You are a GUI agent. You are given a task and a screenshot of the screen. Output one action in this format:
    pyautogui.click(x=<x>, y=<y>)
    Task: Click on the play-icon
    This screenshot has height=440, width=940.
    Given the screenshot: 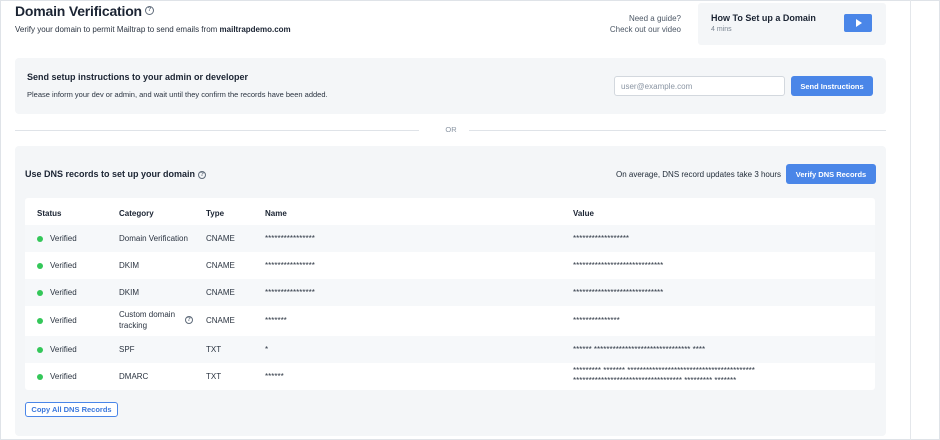 What is the action you would take?
    pyautogui.click(x=858, y=23)
    